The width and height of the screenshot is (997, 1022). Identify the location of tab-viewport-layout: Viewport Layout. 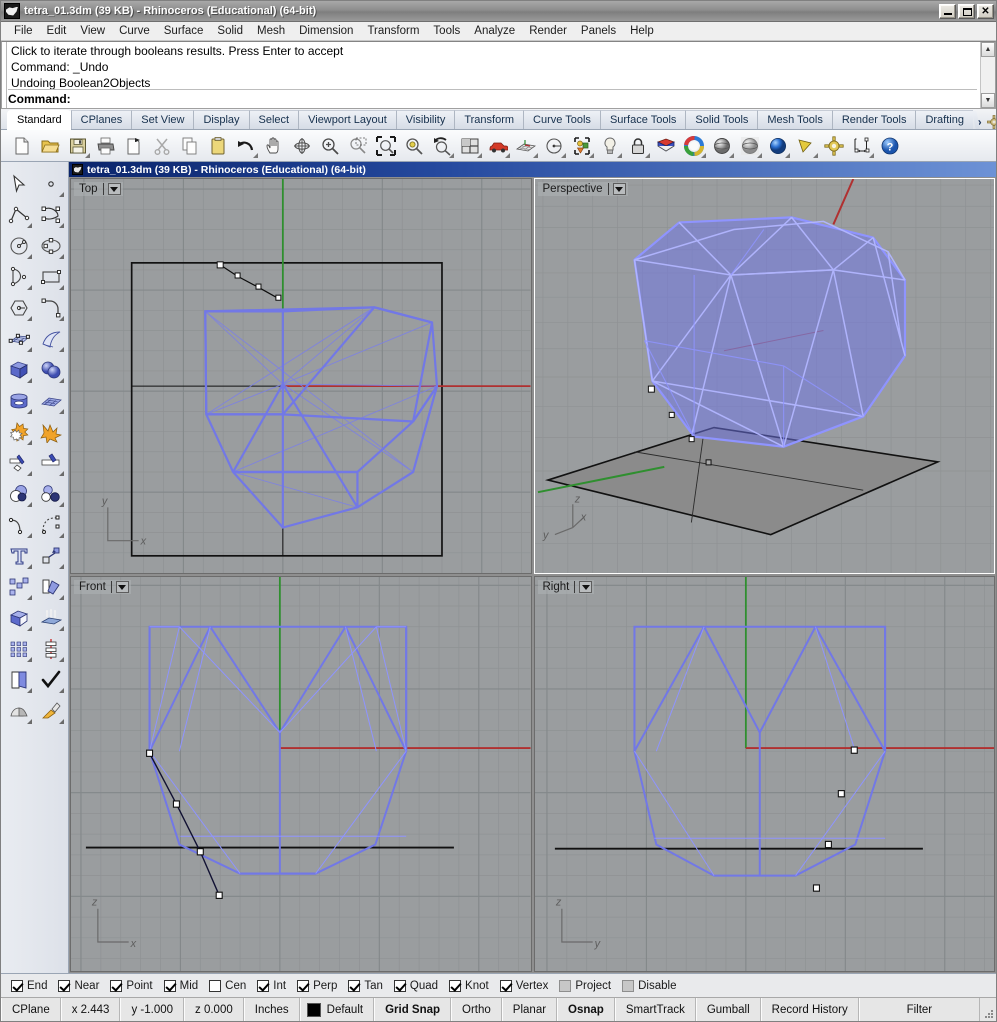
(347, 119).